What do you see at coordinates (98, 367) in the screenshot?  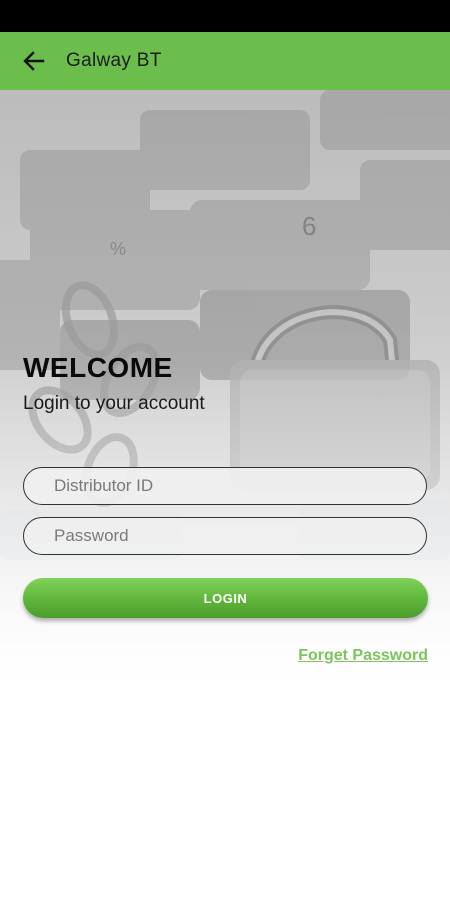 I see `welcome-heading: WELCOME` at bounding box center [98, 367].